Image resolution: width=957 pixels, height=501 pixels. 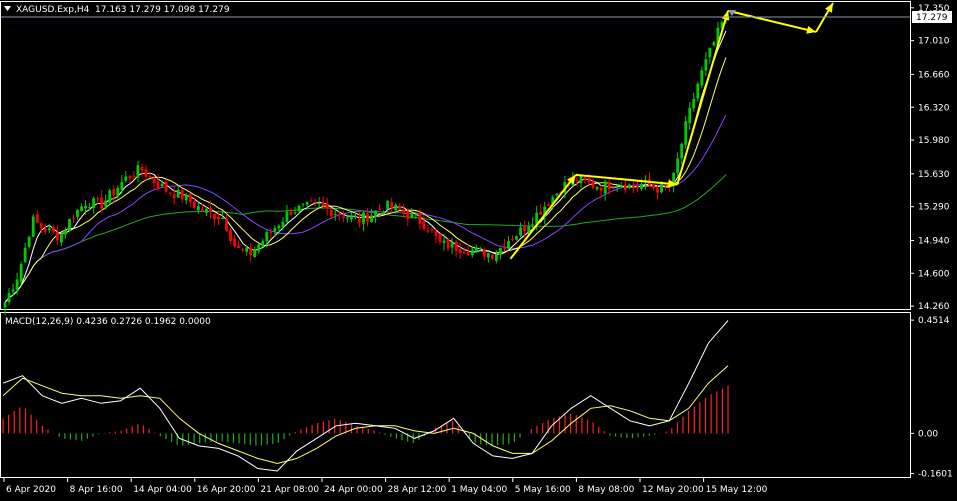 What do you see at coordinates (935, 475) in the screenshot?
I see `macd-tick-label: -0.1601` at bounding box center [935, 475].